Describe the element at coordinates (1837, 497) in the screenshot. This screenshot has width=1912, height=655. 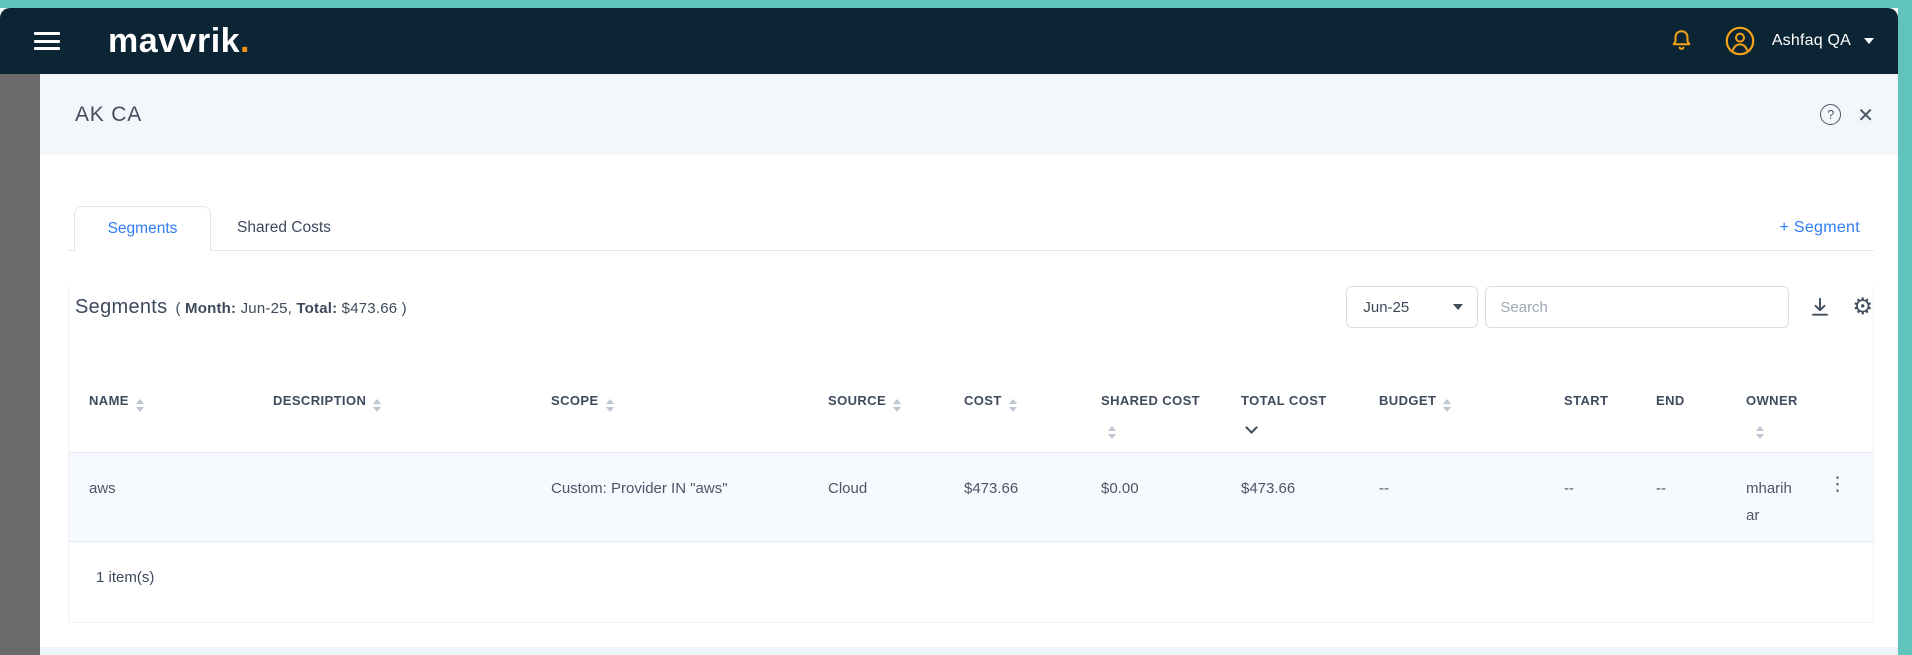
I see `cell-actions: ⋮` at that location.